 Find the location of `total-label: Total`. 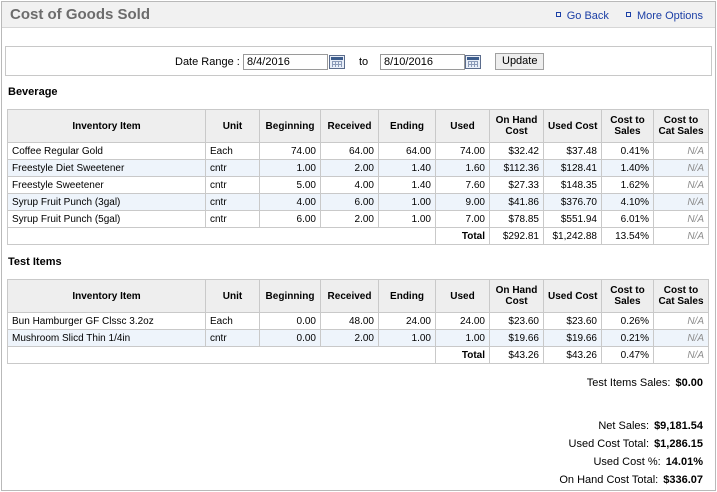

total-label: Total is located at coordinates (462, 355).